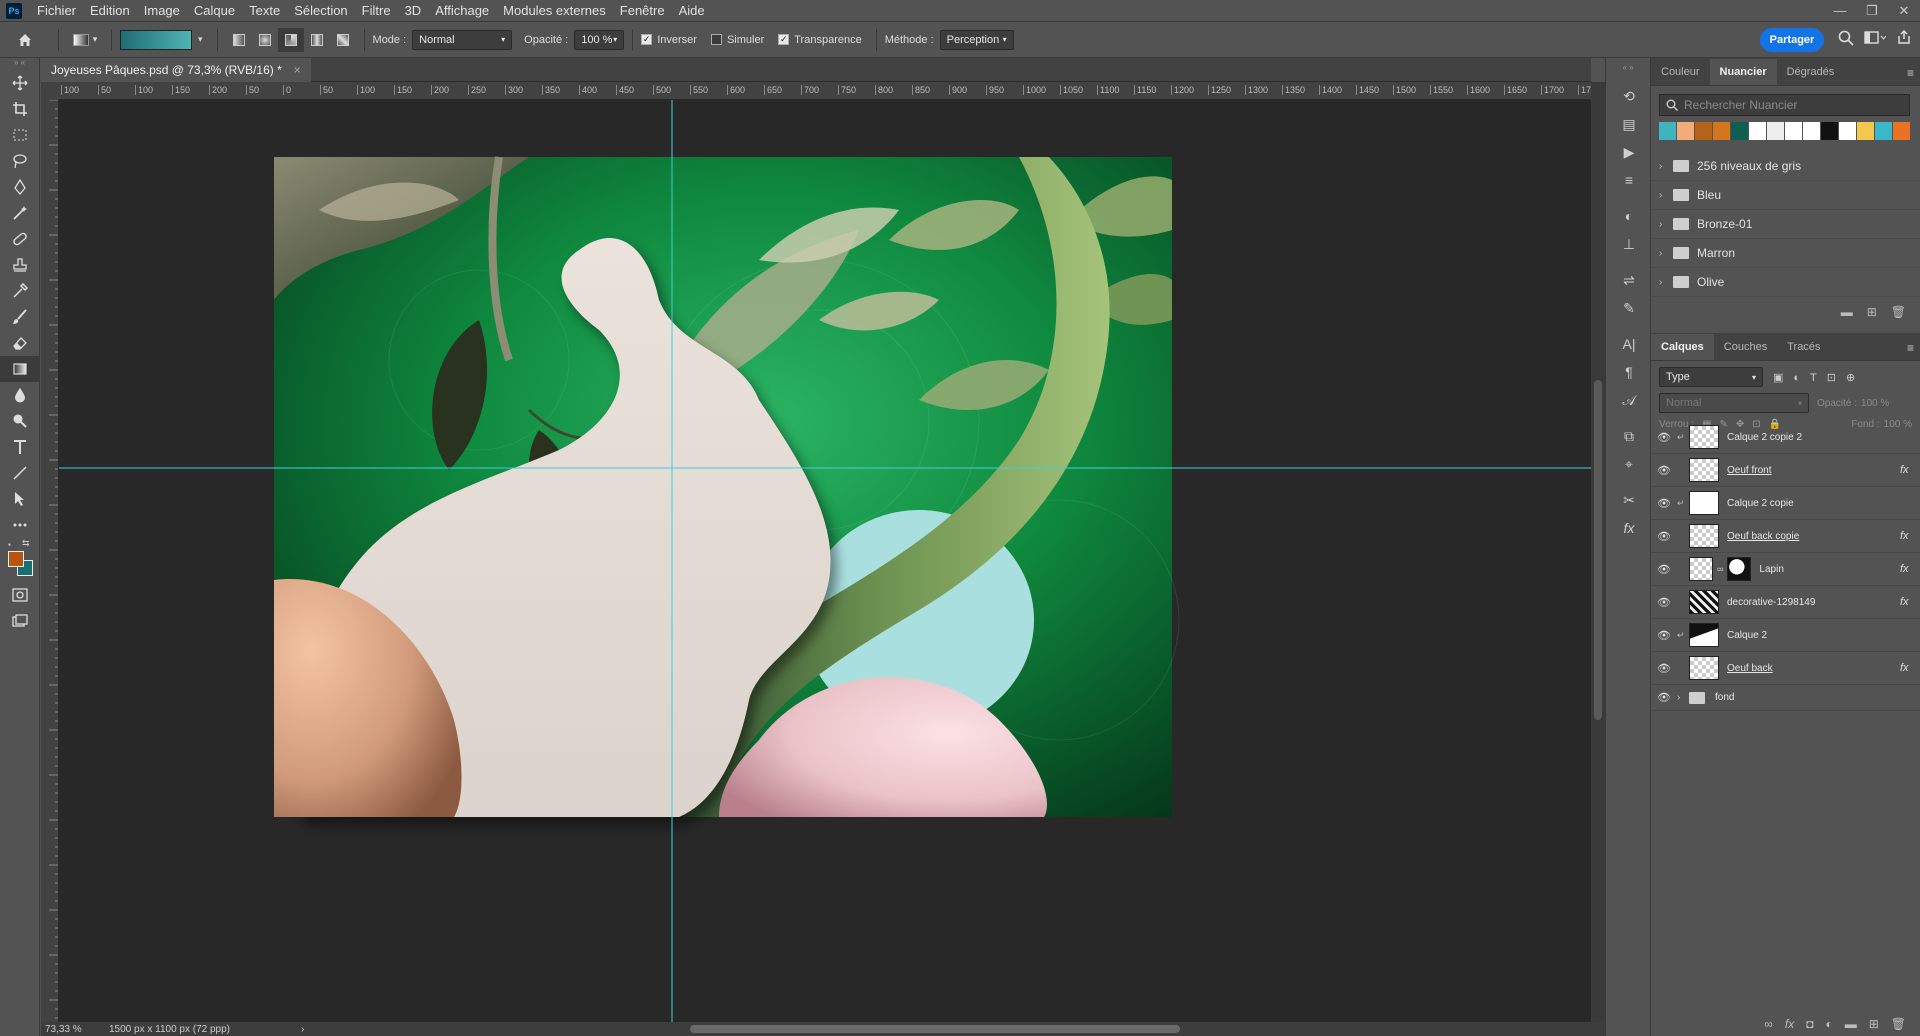  What do you see at coordinates (20, 369) in the screenshot?
I see `gradient-tool-icon` at bounding box center [20, 369].